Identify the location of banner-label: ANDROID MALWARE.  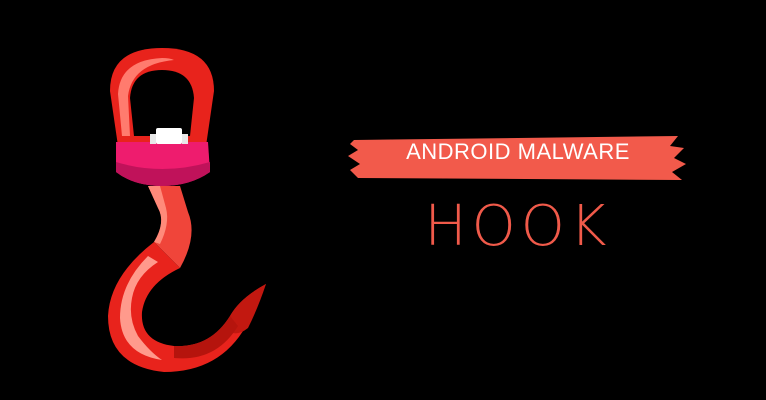
(518, 151).